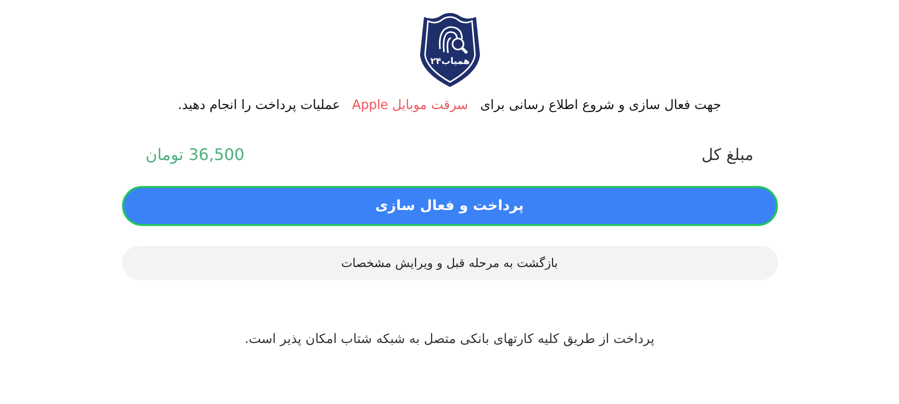  What do you see at coordinates (450, 263) in the screenshot?
I see `back-button: بازگشت به مرحله قبل و ویرایش مشخصات` at bounding box center [450, 263].